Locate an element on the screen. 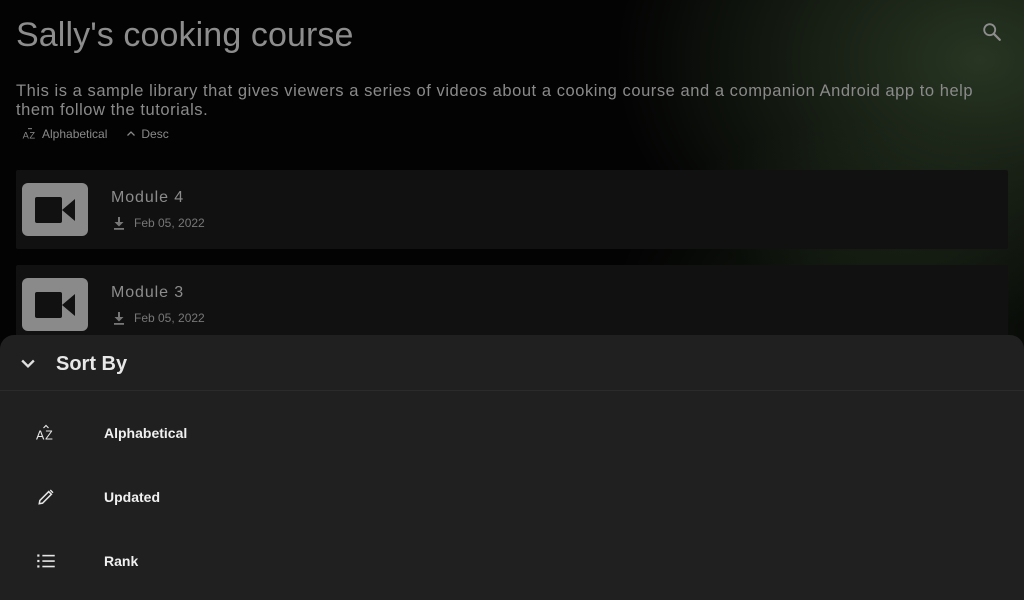 Image resolution: width=1024 pixels, height=600 pixels. chevron-down-icon is located at coordinates (28, 363).